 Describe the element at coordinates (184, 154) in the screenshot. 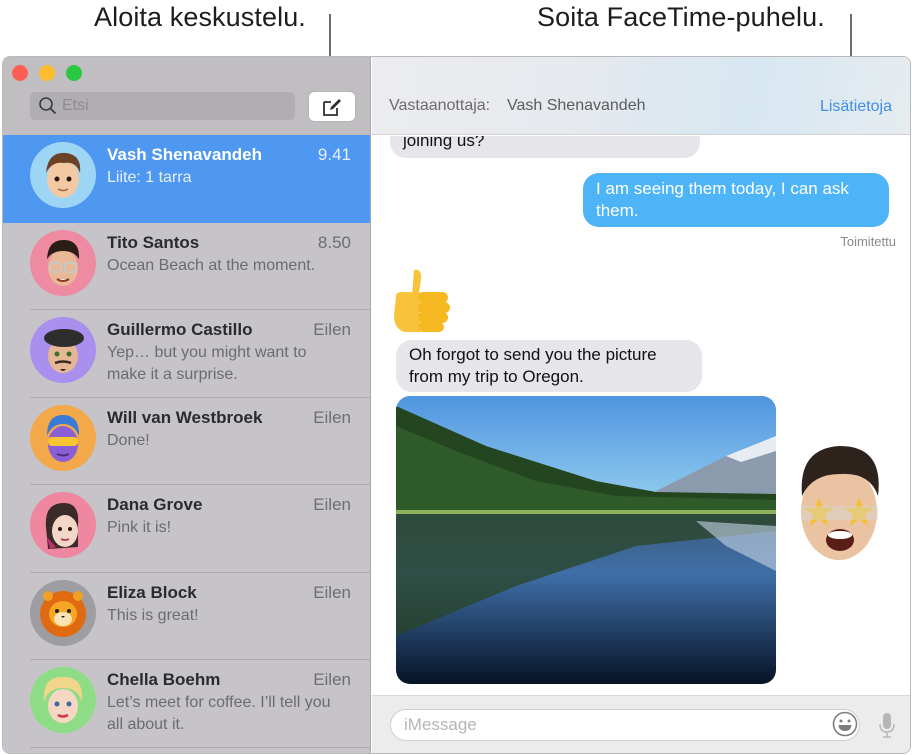

I see `conversation-name: Vash Shenavandeh` at that location.